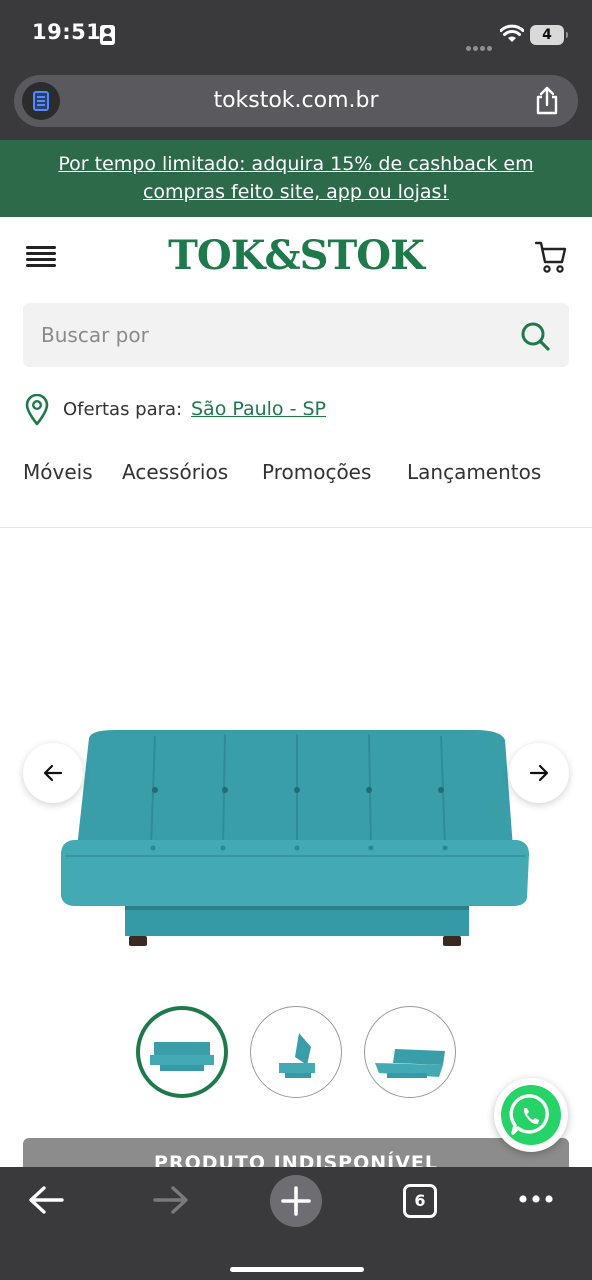 The image size is (592, 1280). I want to click on new-tab-button, so click(296, 1201).